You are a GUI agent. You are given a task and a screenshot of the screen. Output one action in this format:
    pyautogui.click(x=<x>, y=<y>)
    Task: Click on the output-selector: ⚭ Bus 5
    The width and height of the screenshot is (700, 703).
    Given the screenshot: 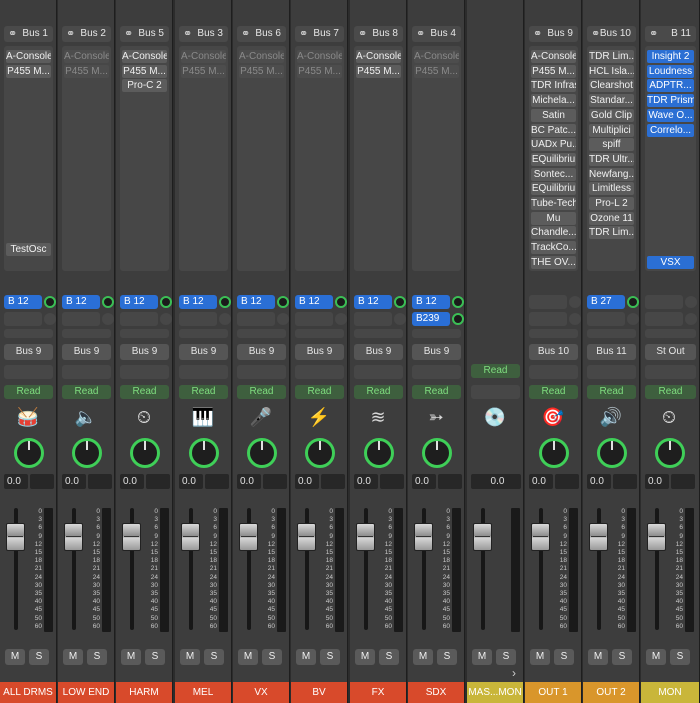 What is the action you would take?
    pyautogui.click(x=144, y=34)
    